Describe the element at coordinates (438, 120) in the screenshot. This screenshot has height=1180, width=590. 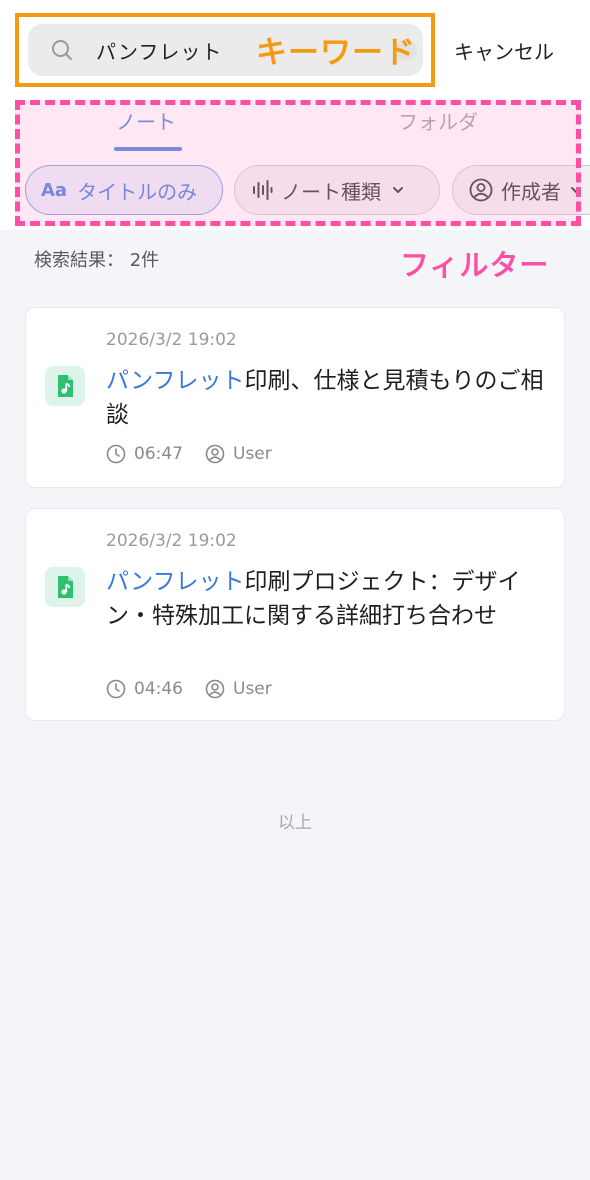
I see `tab-folders: フォルダ` at that location.